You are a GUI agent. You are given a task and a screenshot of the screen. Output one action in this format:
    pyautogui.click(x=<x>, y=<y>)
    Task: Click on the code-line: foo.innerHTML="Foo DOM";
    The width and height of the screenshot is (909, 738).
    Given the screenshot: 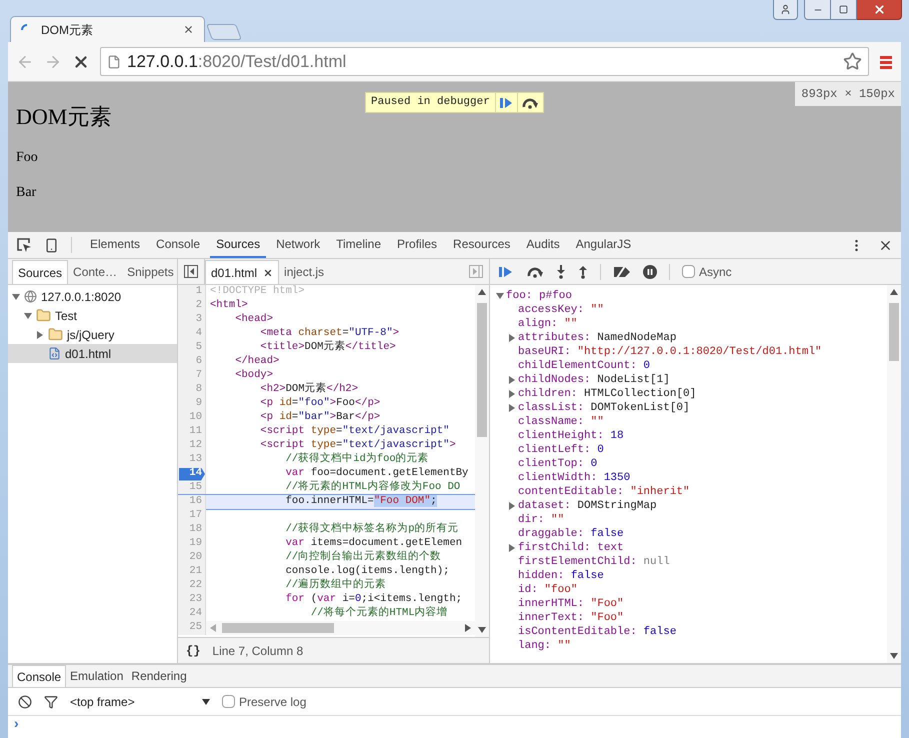 What is the action you would take?
    pyautogui.click(x=360, y=502)
    